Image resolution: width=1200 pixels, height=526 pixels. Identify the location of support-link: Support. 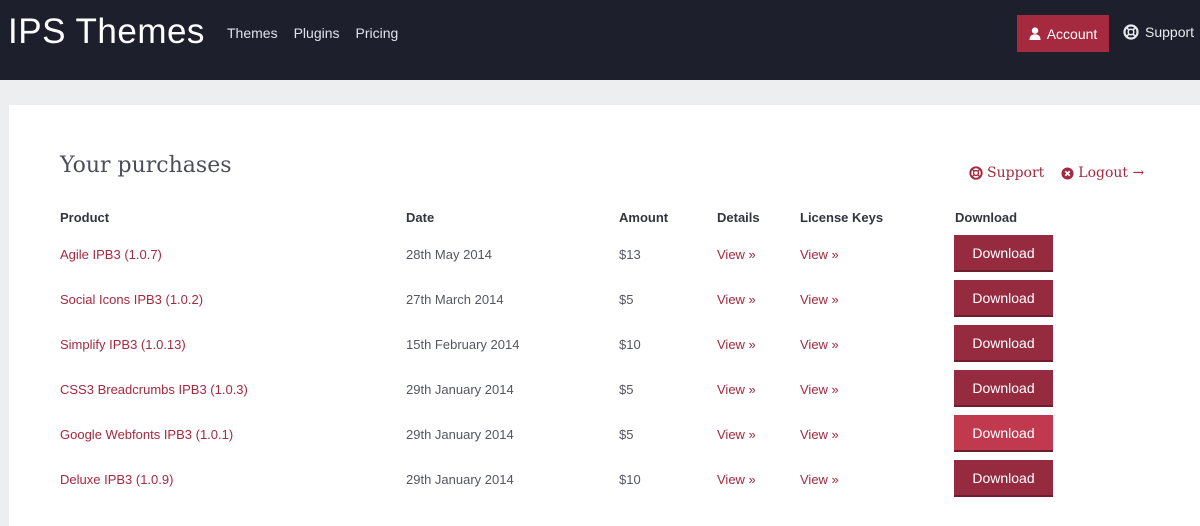
(1006, 173).